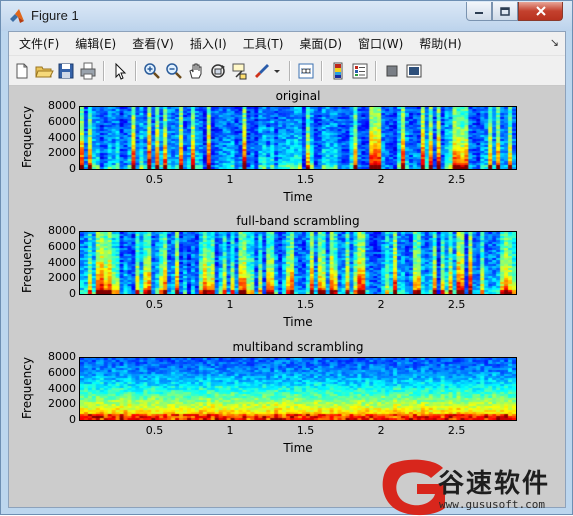 This screenshot has width=573, height=516. I want to click on axes-title: full-band scrambling, so click(298, 221).